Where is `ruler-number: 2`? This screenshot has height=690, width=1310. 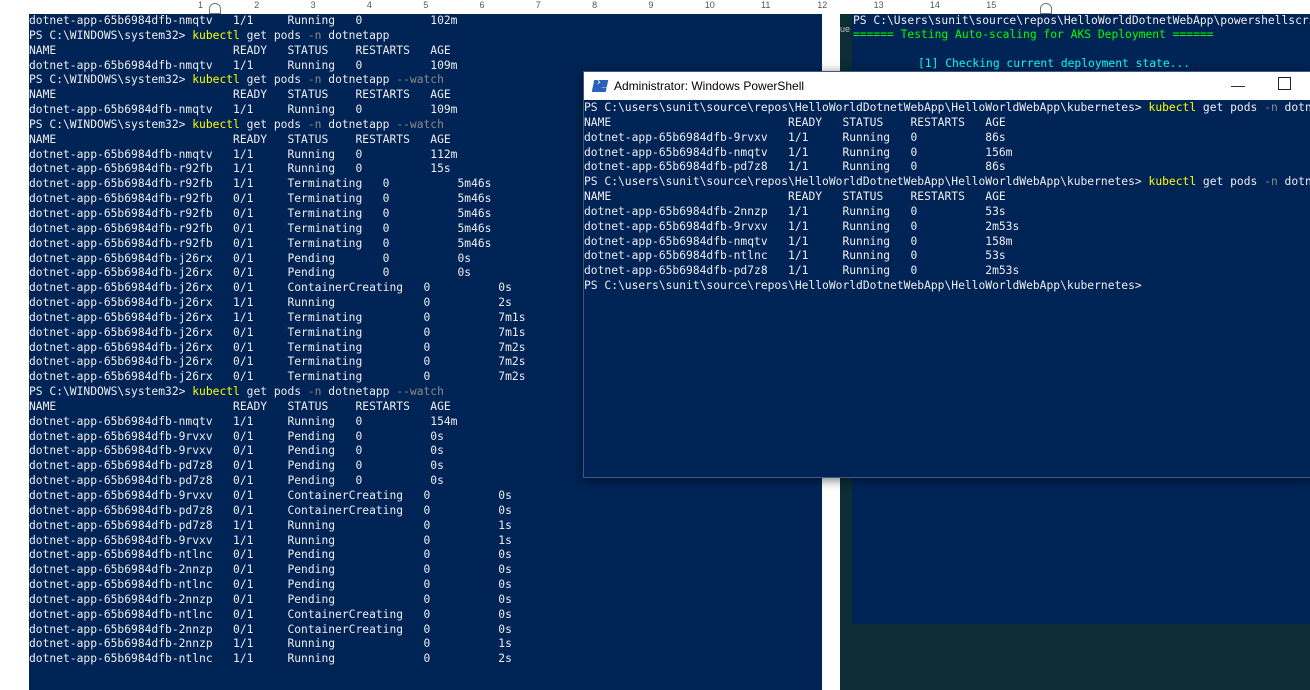 ruler-number: 2 is located at coordinates (257, 5).